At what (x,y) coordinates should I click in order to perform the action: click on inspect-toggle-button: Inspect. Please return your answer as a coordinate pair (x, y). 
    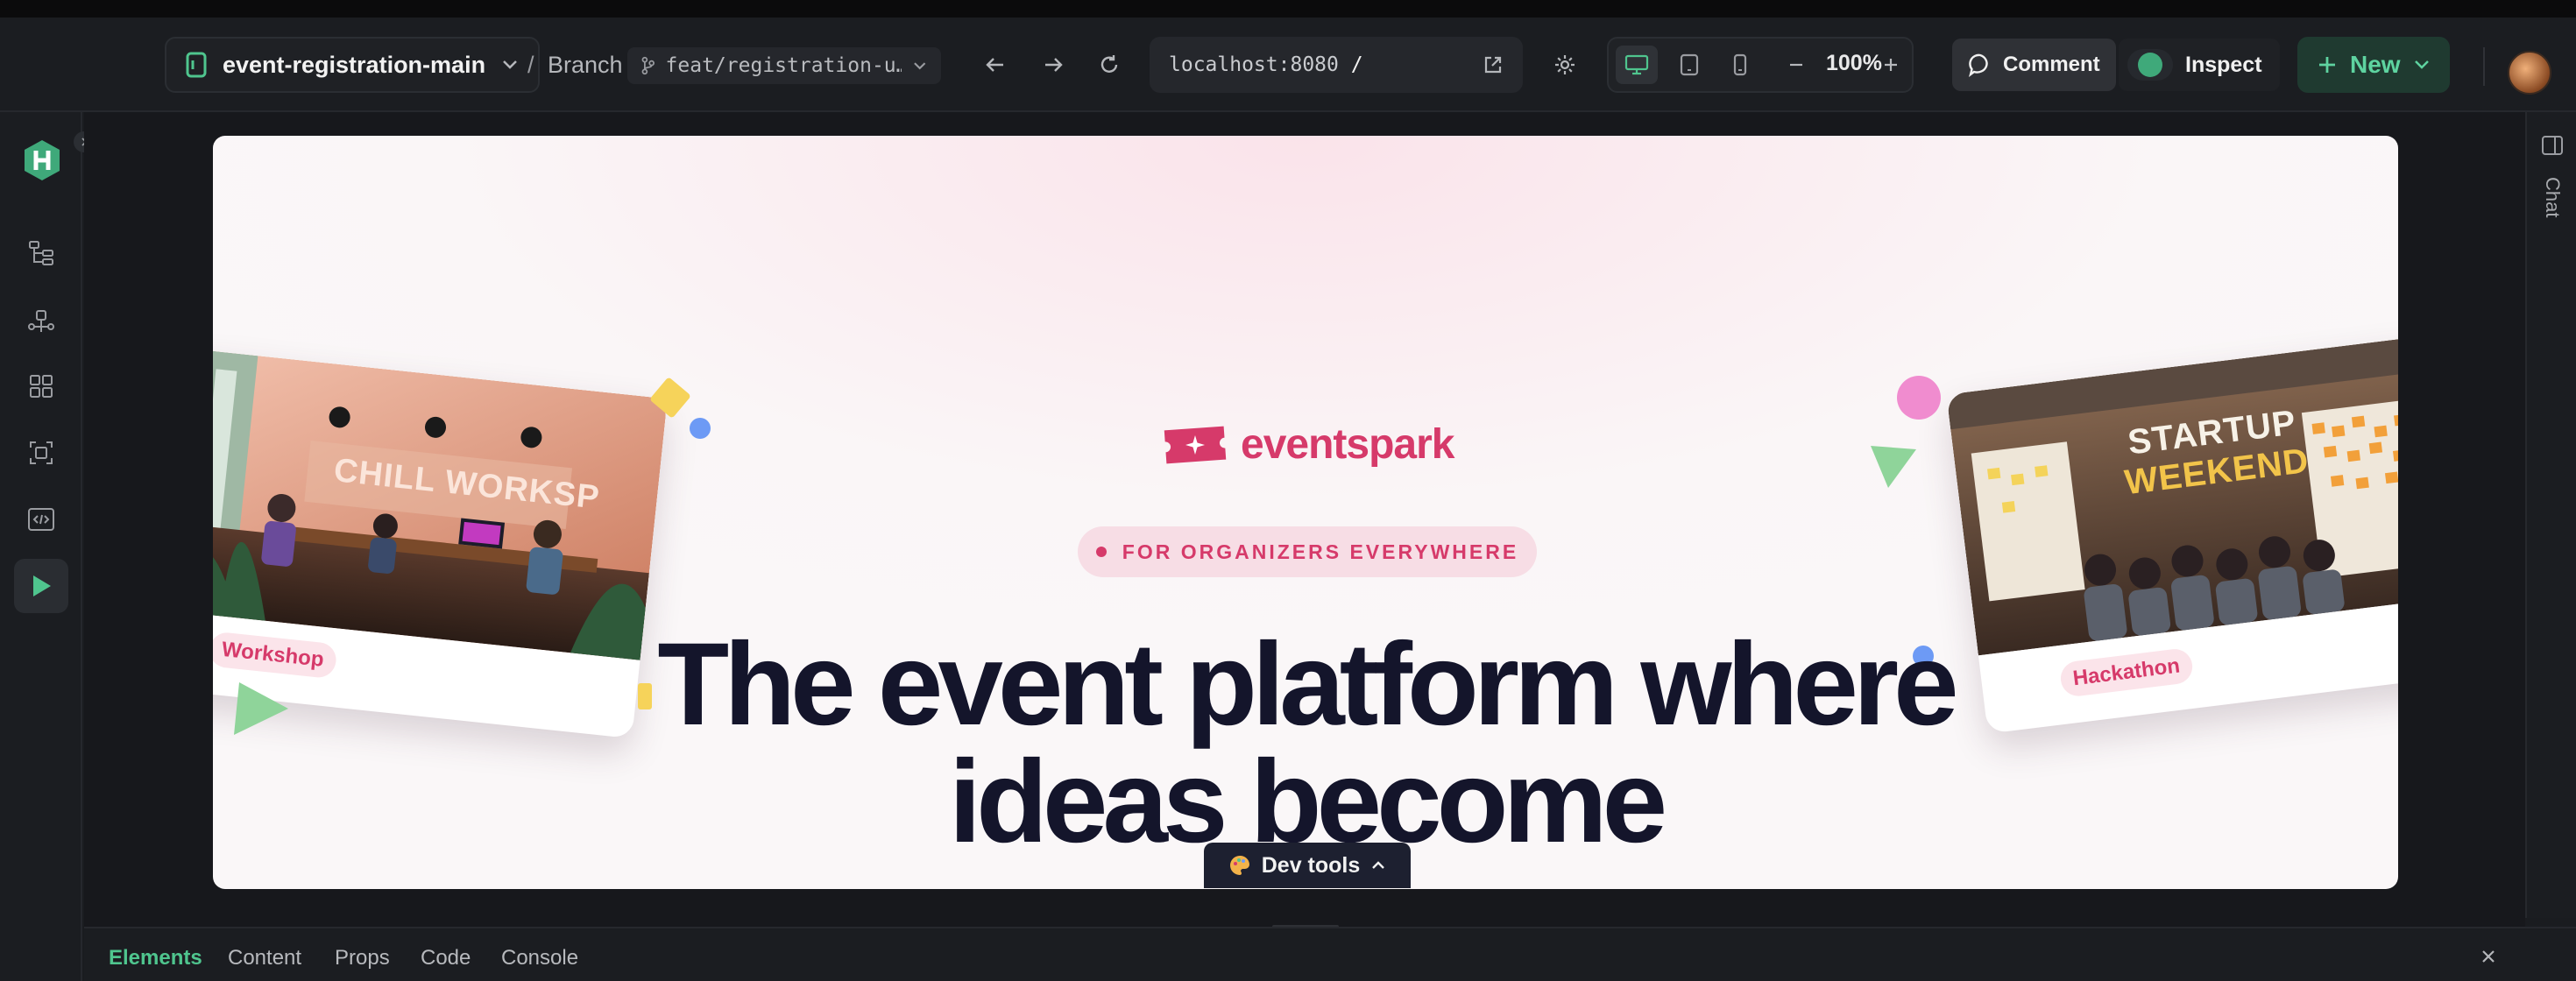
    Looking at the image, I should click on (2199, 65).